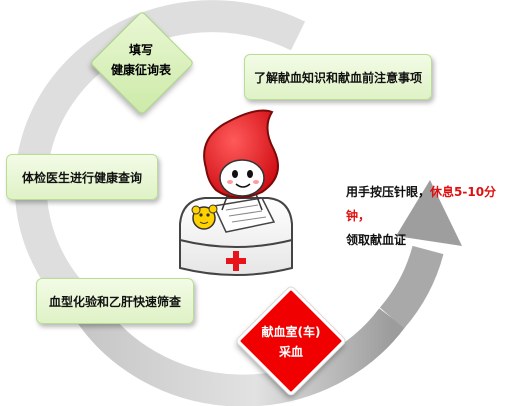 The width and height of the screenshot is (522, 406). Describe the element at coordinates (376, 240) in the screenshot. I see `aftercare-line2: 领取献血证` at that location.